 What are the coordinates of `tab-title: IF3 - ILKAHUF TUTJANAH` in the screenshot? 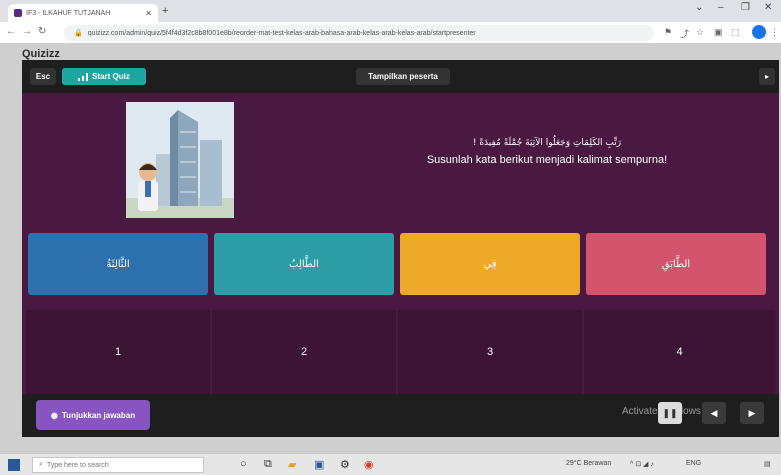 It's located at (68, 13).